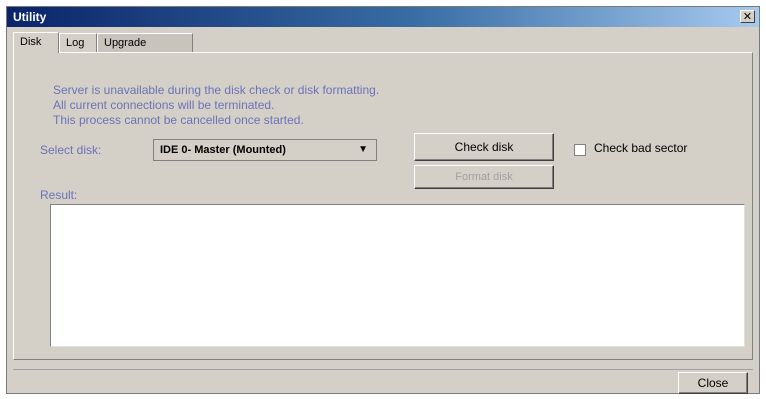 This screenshot has width=766, height=399. I want to click on close-button: Close, so click(713, 383).